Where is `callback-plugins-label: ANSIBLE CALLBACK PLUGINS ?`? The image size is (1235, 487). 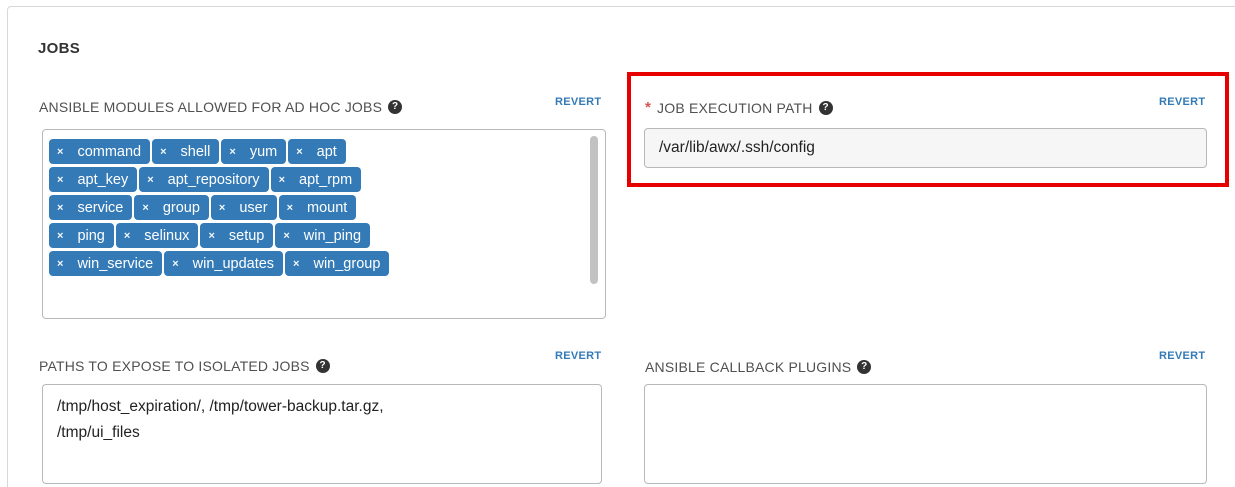 callback-plugins-label: ANSIBLE CALLBACK PLUGINS ? is located at coordinates (758, 367).